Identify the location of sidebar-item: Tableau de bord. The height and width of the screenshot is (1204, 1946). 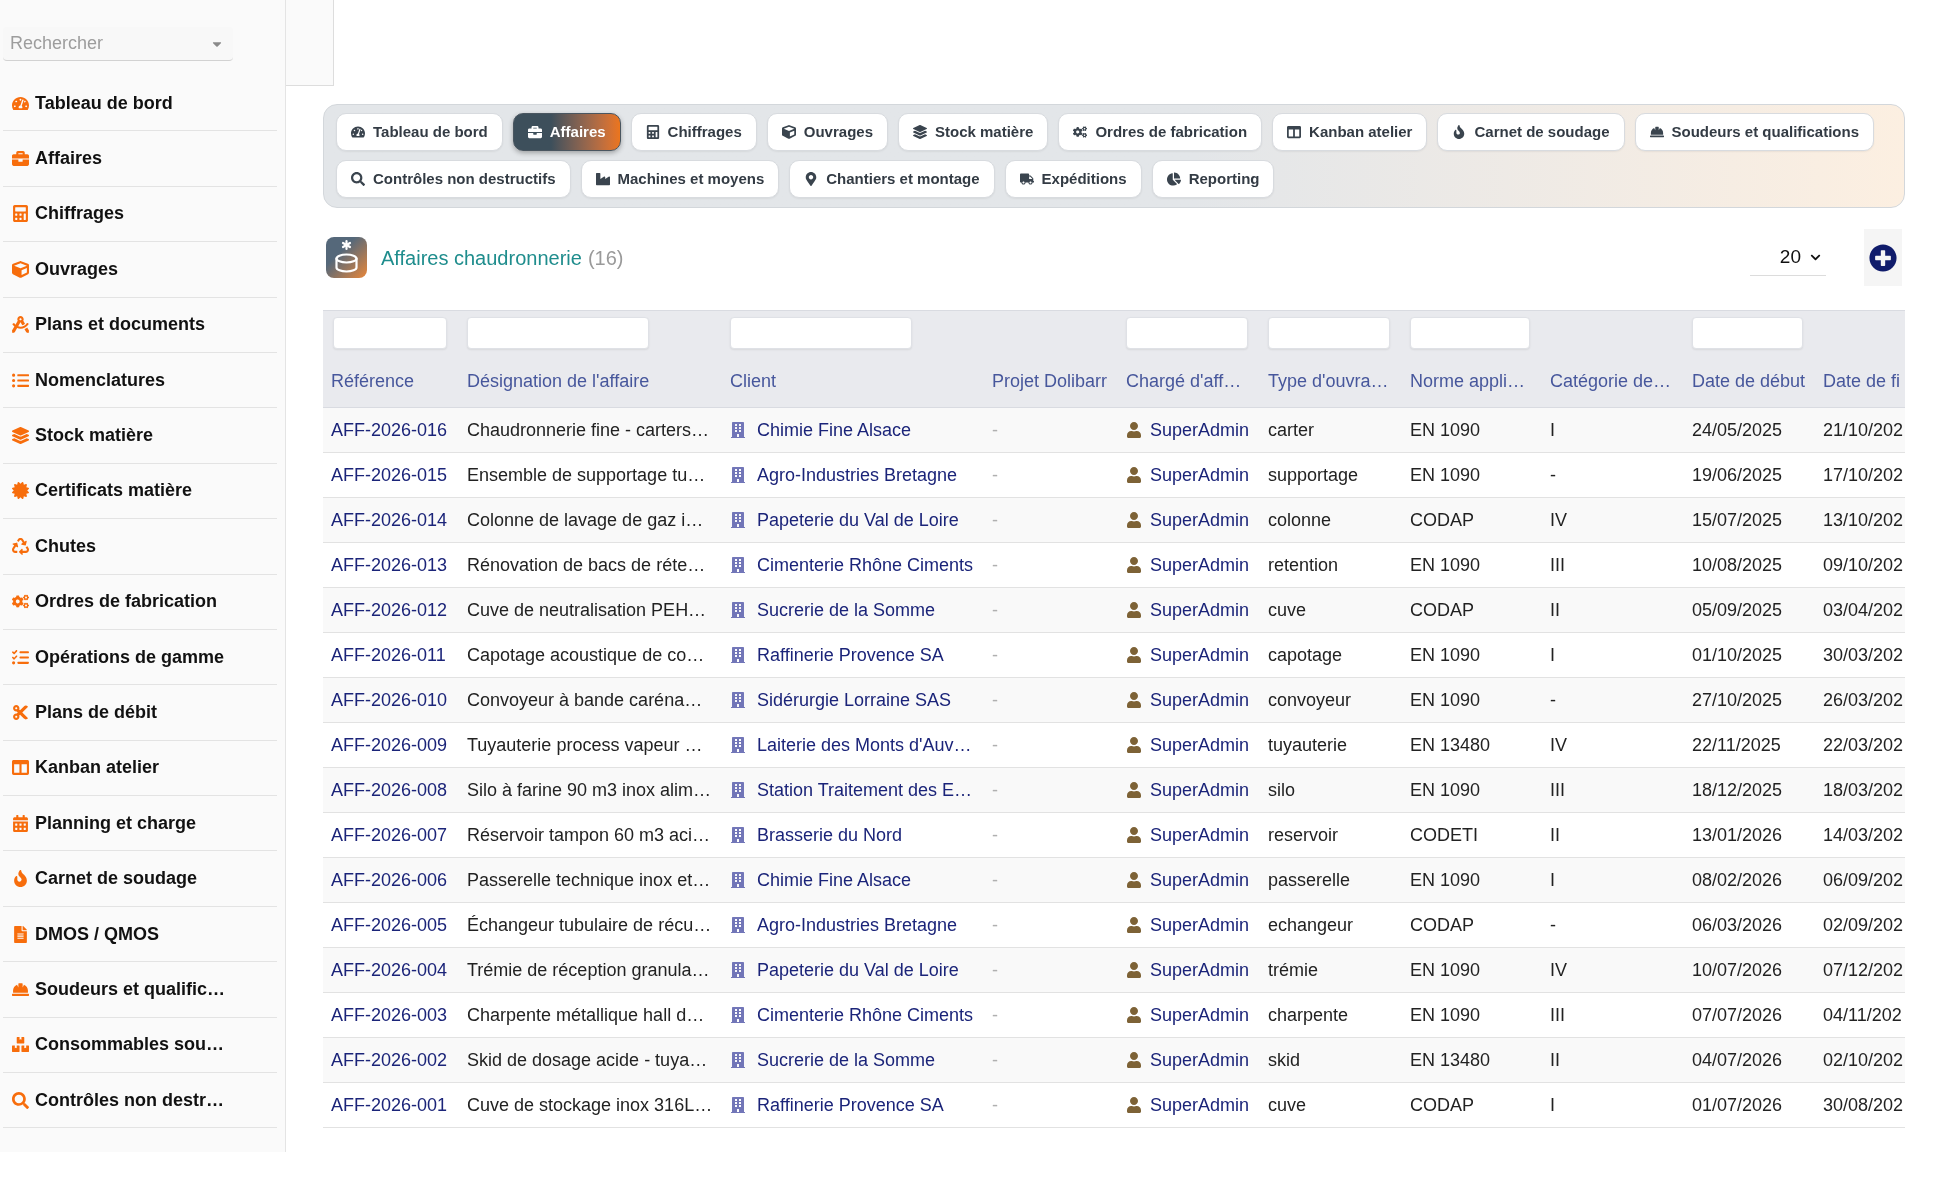
(140, 104).